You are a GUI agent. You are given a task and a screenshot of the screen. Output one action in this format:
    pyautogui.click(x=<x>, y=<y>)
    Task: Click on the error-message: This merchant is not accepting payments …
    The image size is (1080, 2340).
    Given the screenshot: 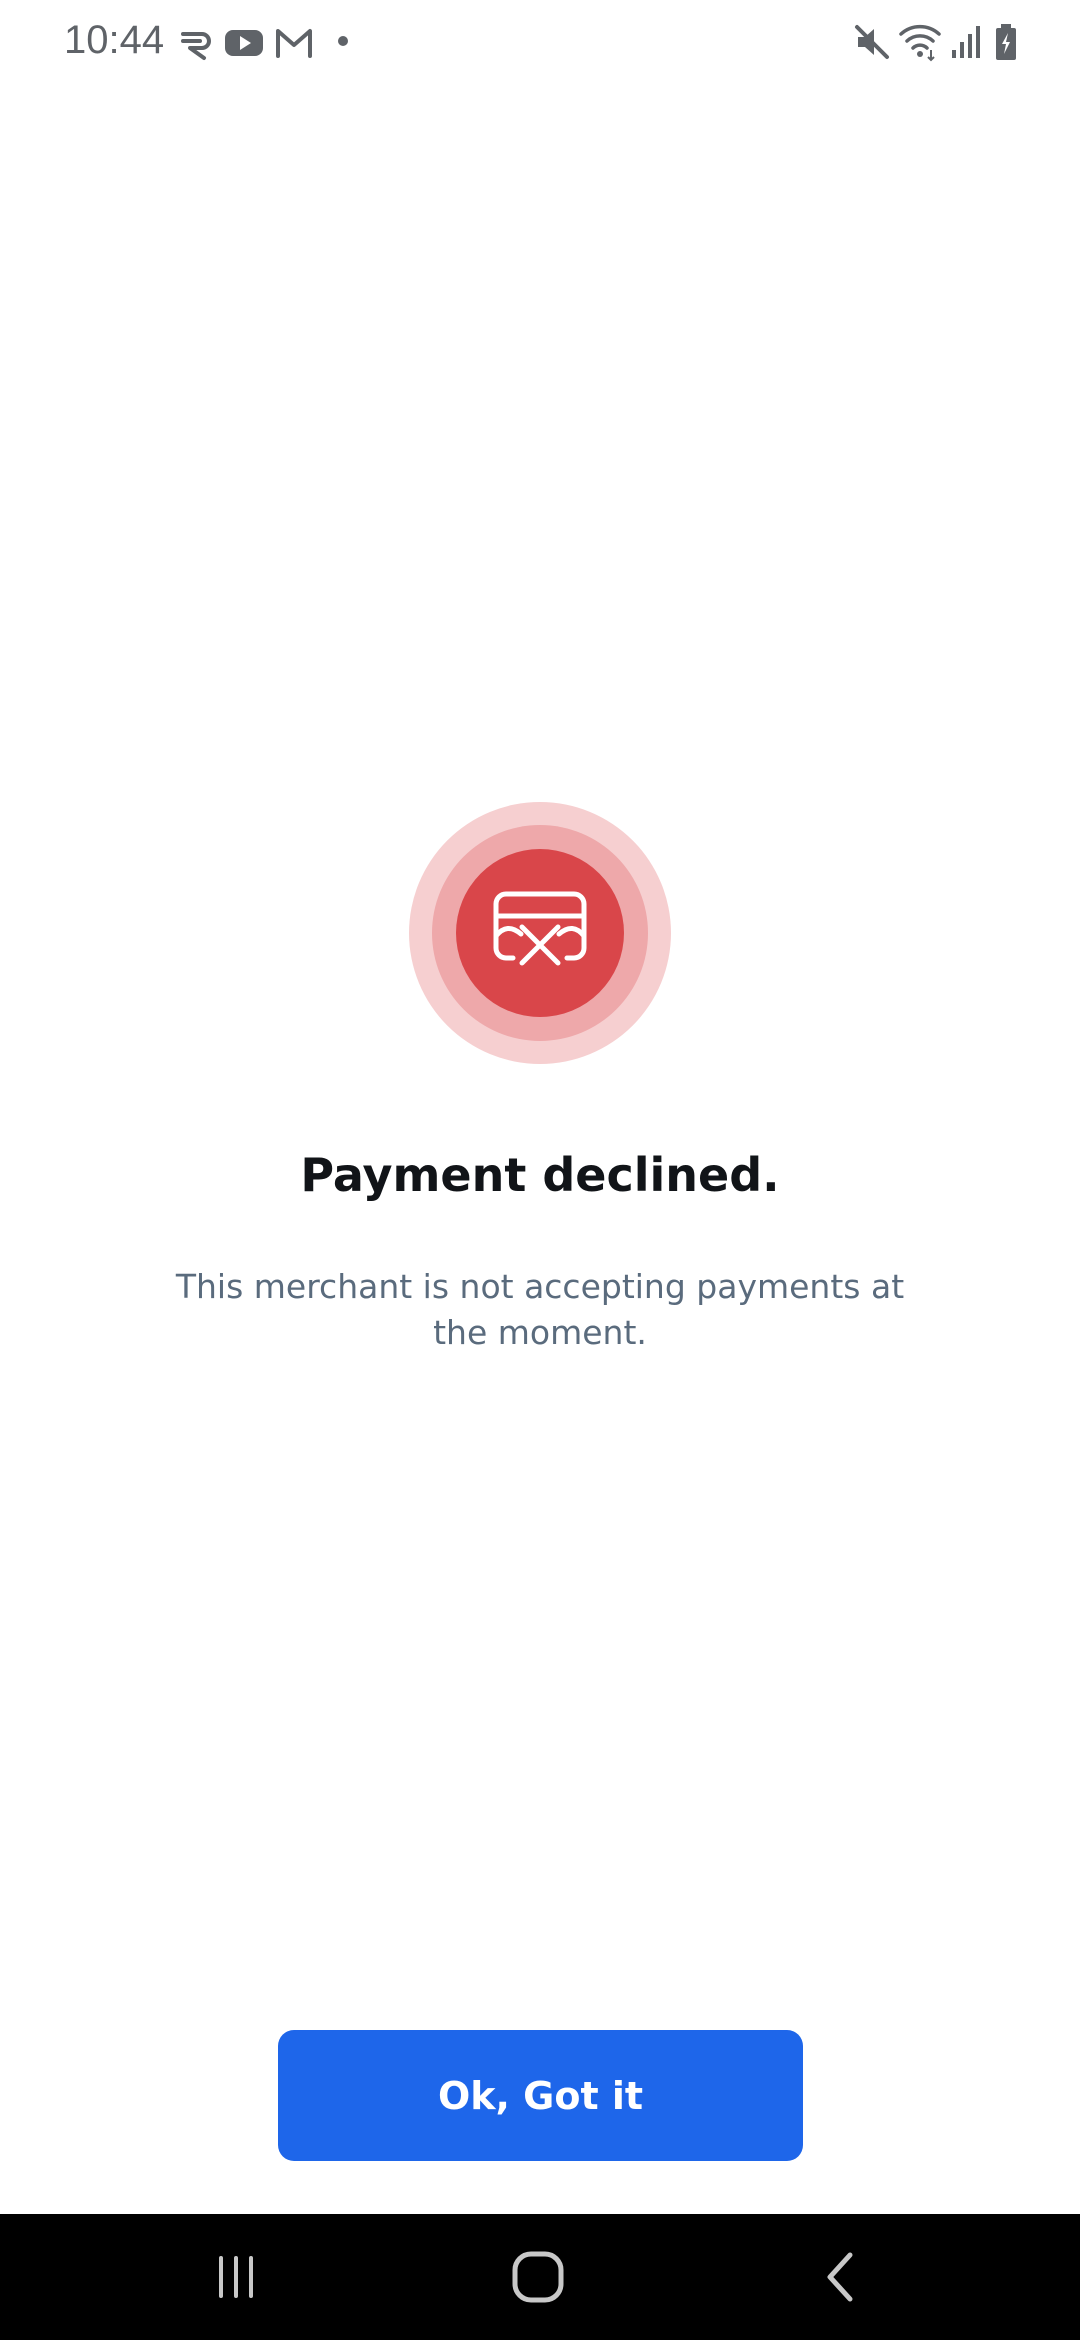 What is the action you would take?
    pyautogui.click(x=540, y=1309)
    